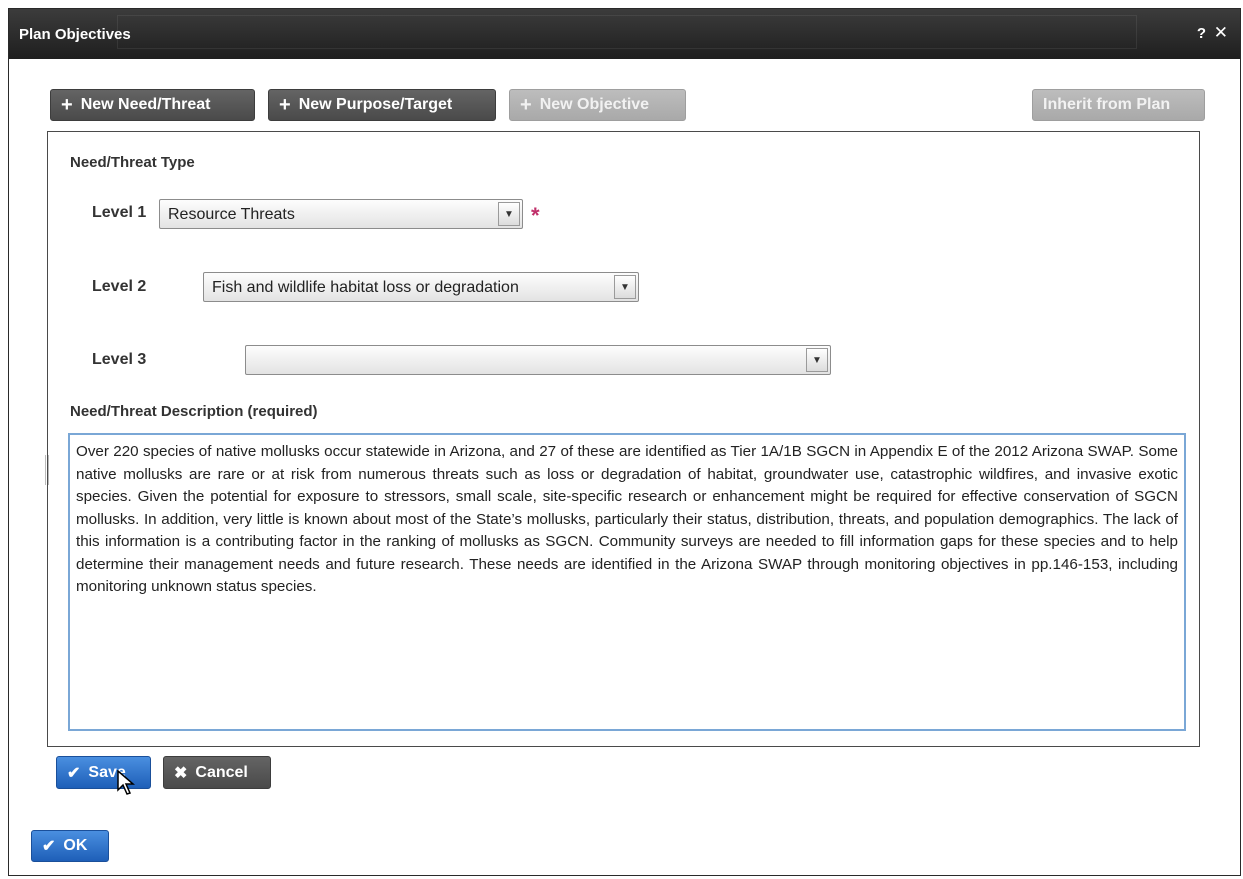 This screenshot has height=879, width=1243. Describe the element at coordinates (1201, 33) in the screenshot. I see `help-icon: ?` at that location.